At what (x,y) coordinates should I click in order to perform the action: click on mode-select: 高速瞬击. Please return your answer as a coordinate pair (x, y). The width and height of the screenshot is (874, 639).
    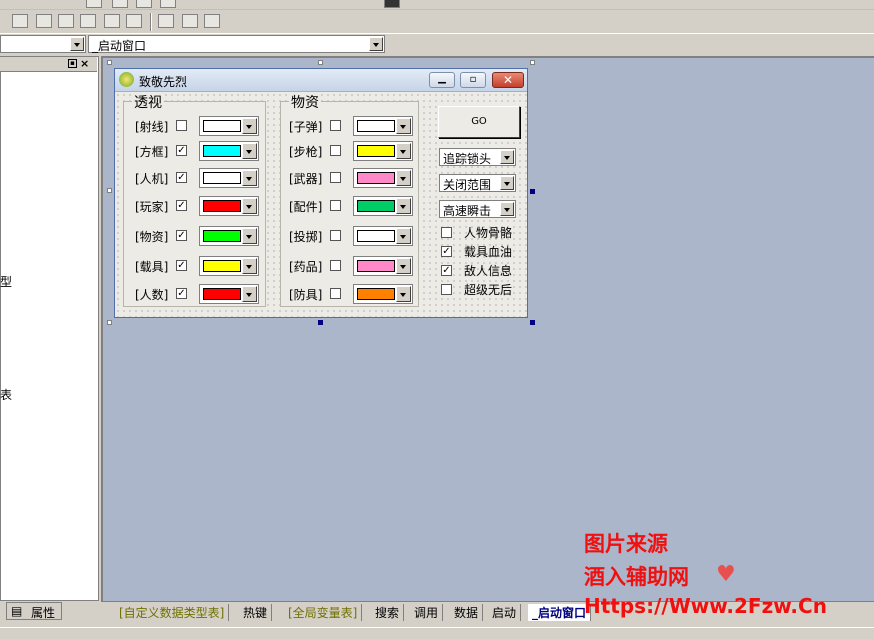
    Looking at the image, I should click on (477, 209).